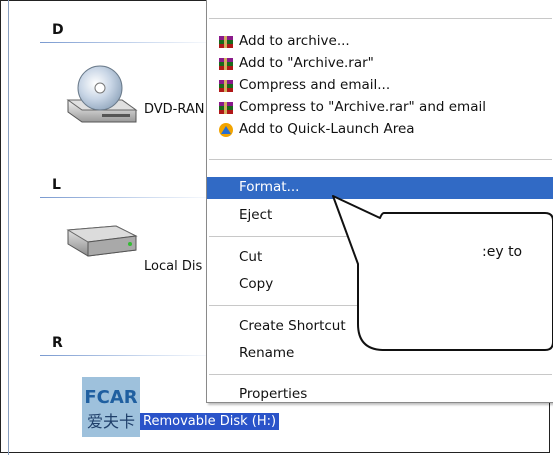  I want to click on menu-item-copy: Copy, so click(380, 285).